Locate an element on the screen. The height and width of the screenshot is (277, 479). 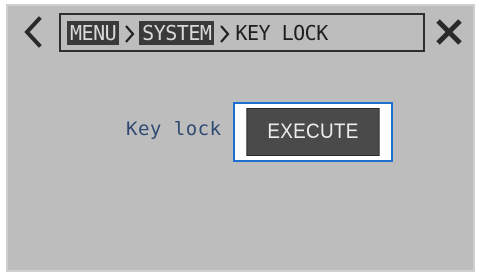
back-button is located at coordinates (33, 32).